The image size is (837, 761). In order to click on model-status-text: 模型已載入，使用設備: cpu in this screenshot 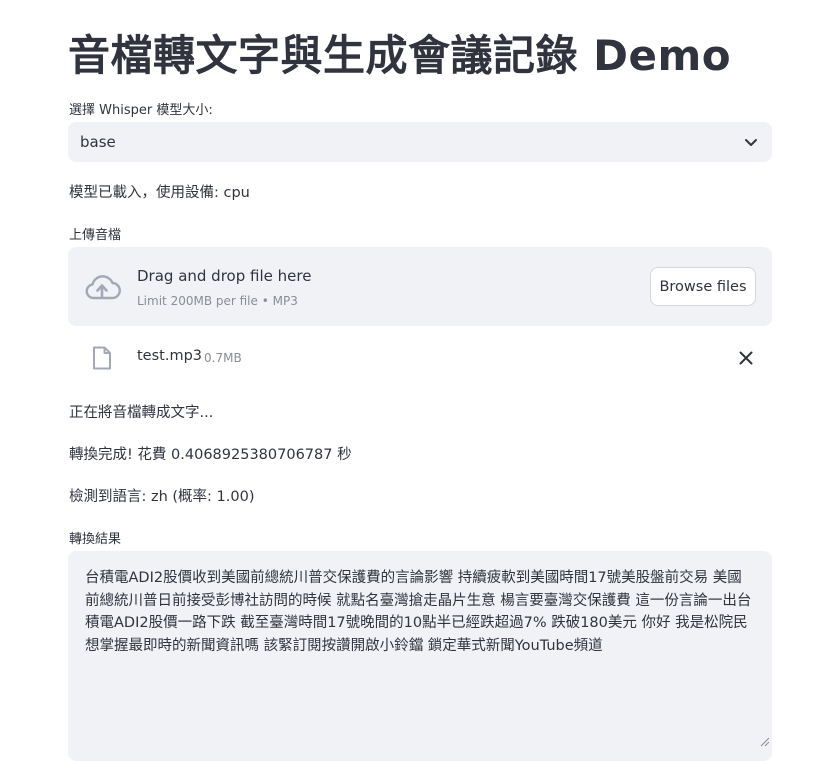, I will do `click(159, 193)`.